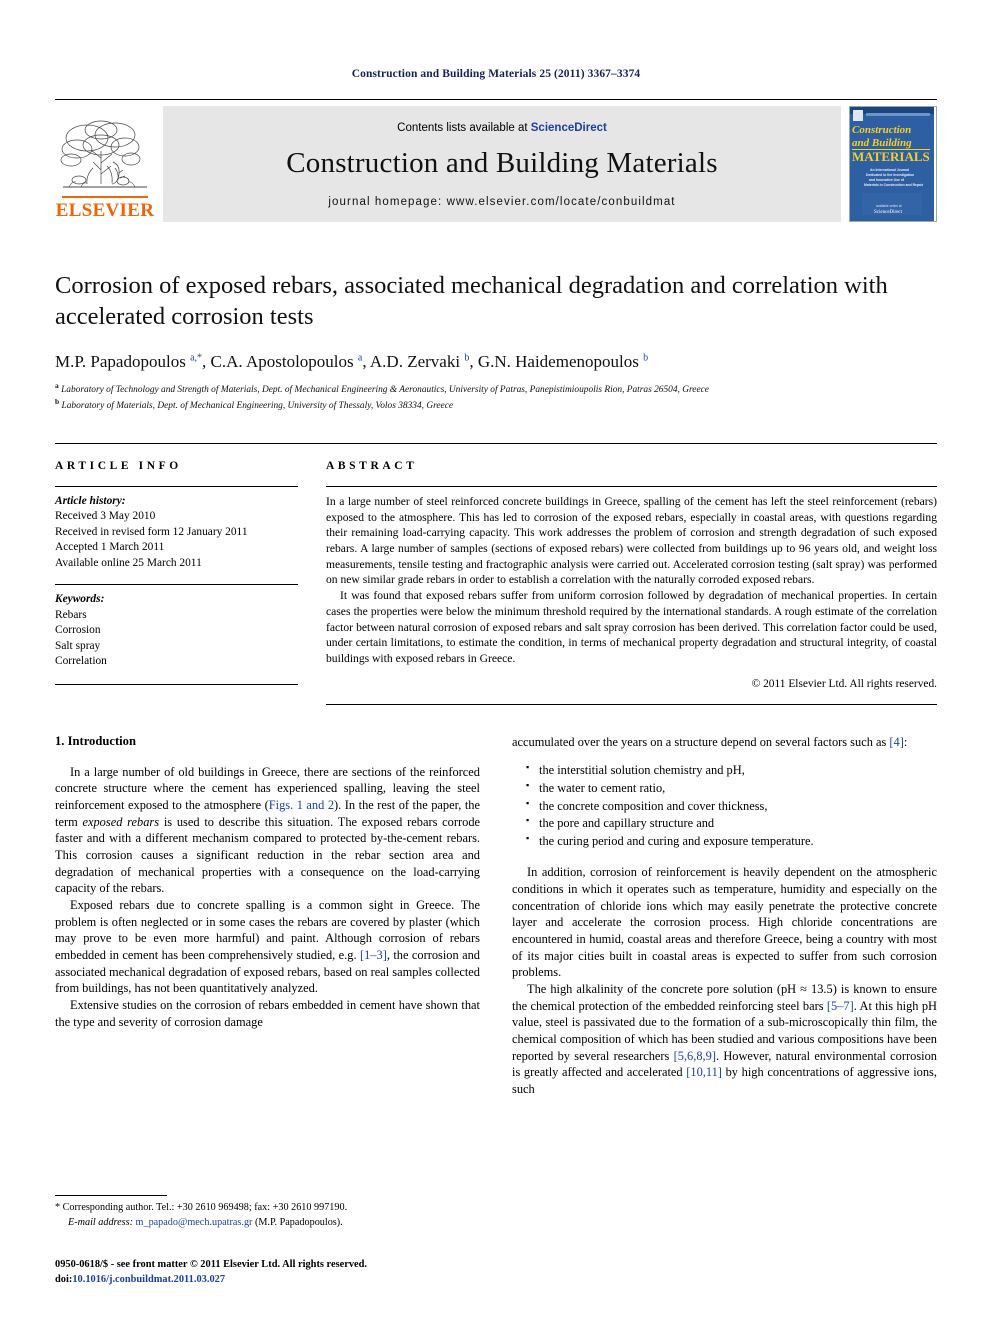  I want to click on history-item: Received 3 May 2010, so click(105, 516).